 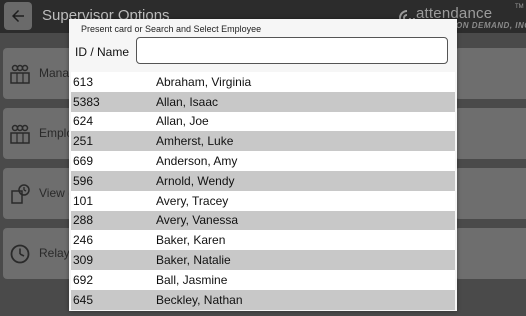 I want to click on employee-id: 101, so click(x=83, y=200).